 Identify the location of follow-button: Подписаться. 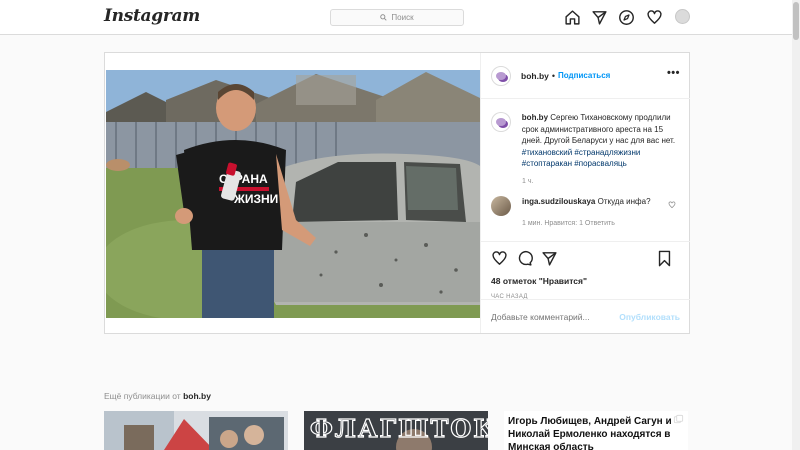
(584, 75).